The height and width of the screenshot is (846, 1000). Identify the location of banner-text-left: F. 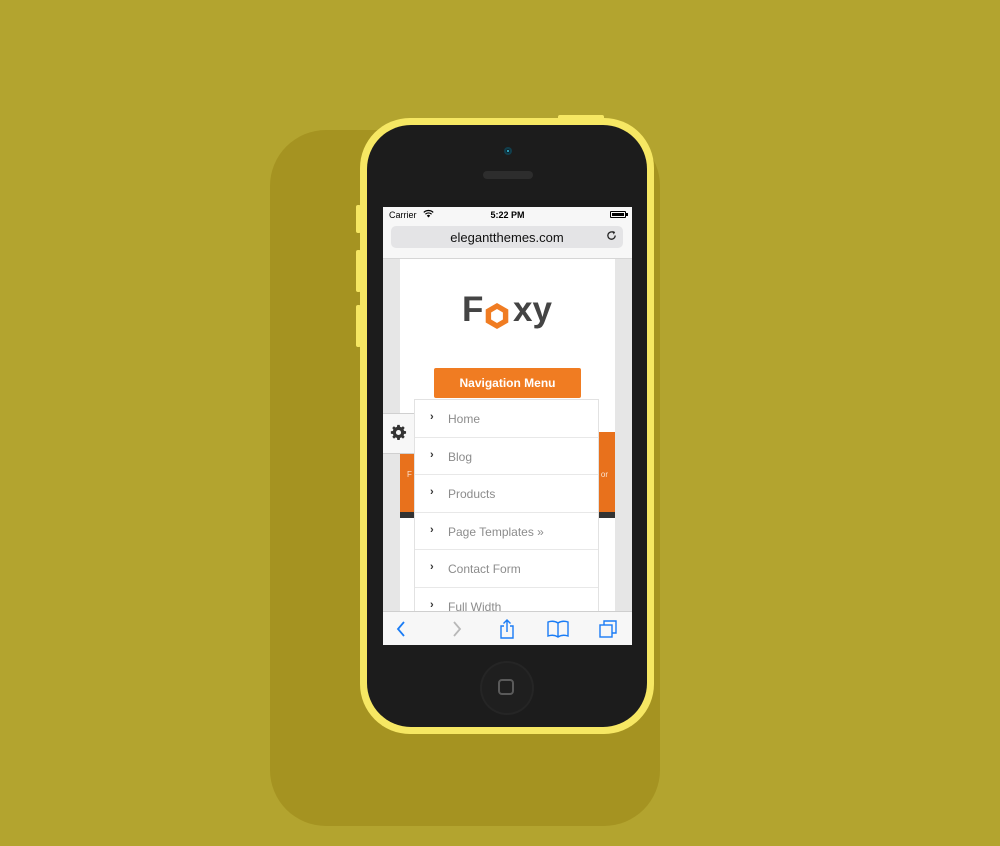
(409, 474).